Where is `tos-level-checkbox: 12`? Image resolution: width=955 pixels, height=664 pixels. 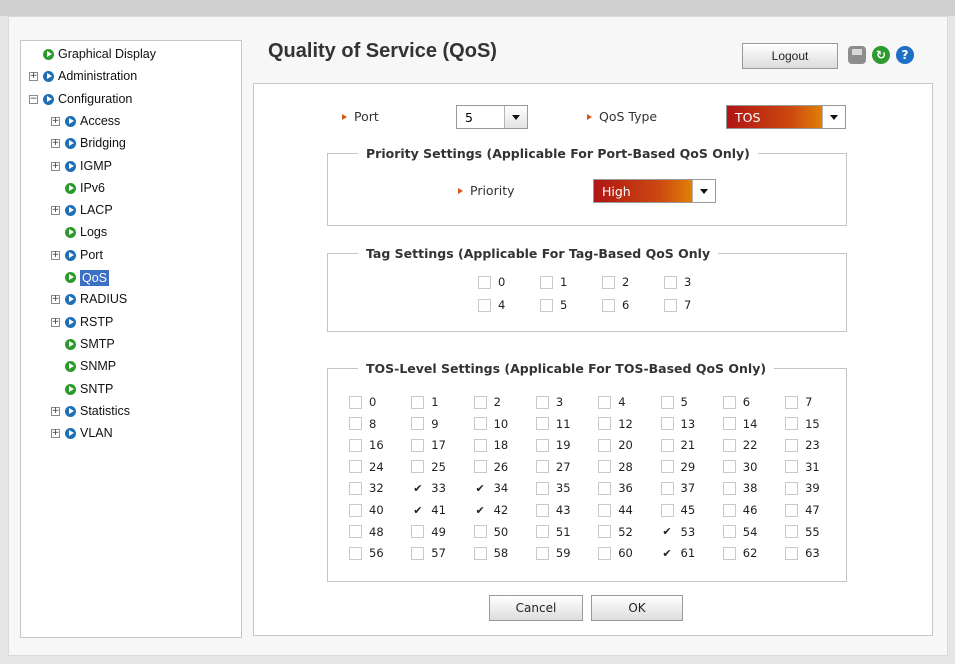
tos-level-checkbox: 12 is located at coordinates (615, 424).